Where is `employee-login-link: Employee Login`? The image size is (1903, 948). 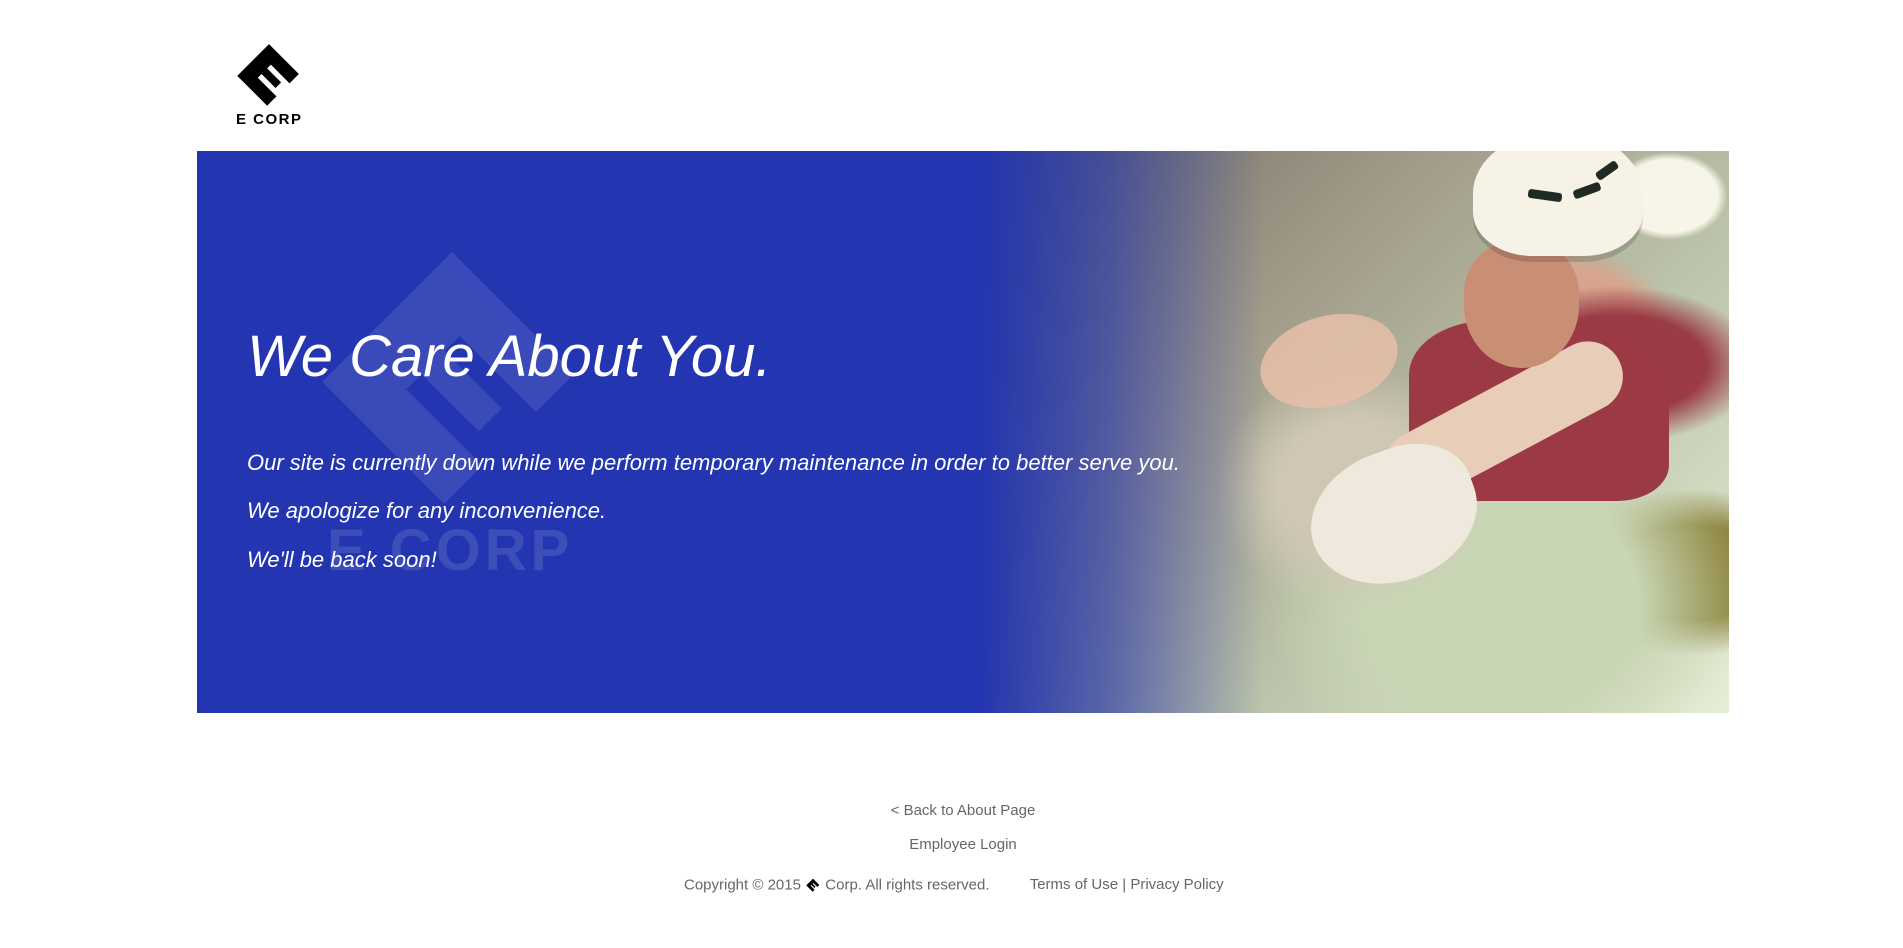 employee-login-link: Employee Login is located at coordinates (951, 844).